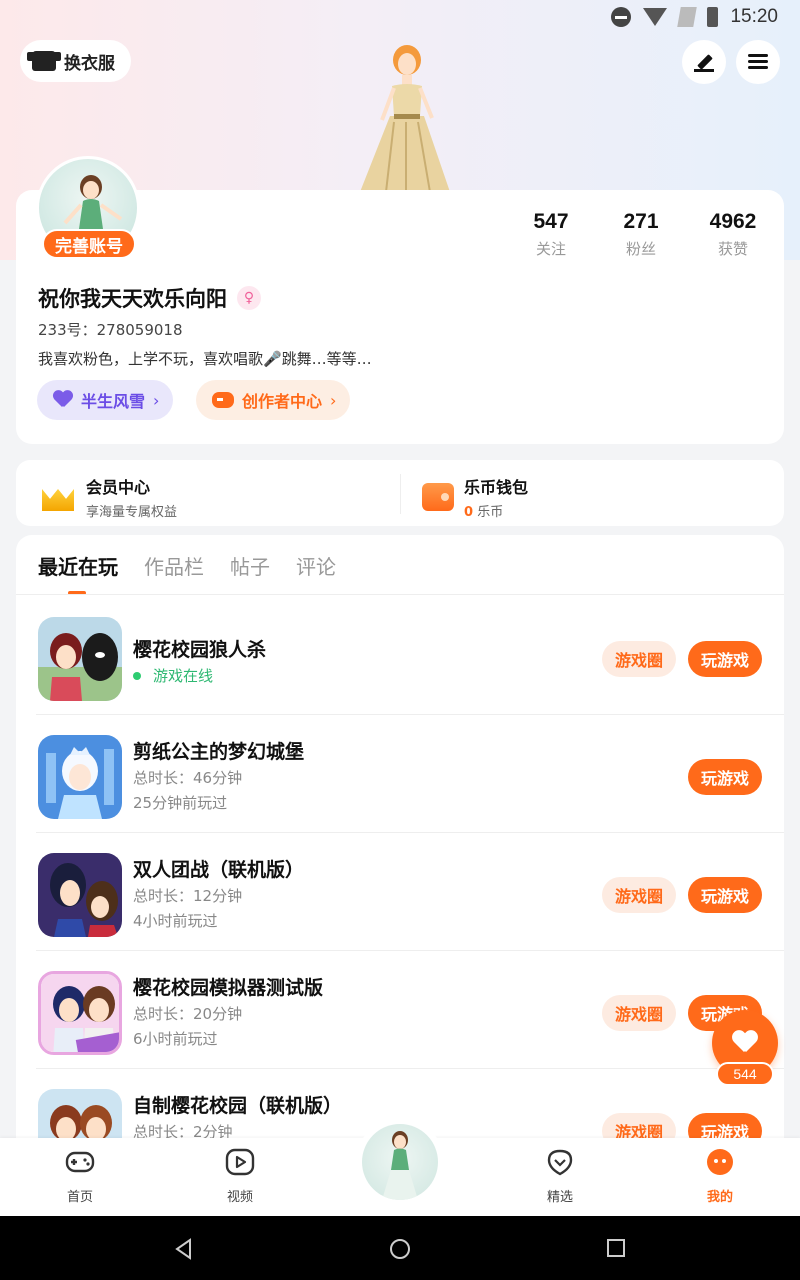 The width and height of the screenshot is (800, 1280). What do you see at coordinates (175, 1039) in the screenshot?
I see `game-last-played: 6小时前玩过` at bounding box center [175, 1039].